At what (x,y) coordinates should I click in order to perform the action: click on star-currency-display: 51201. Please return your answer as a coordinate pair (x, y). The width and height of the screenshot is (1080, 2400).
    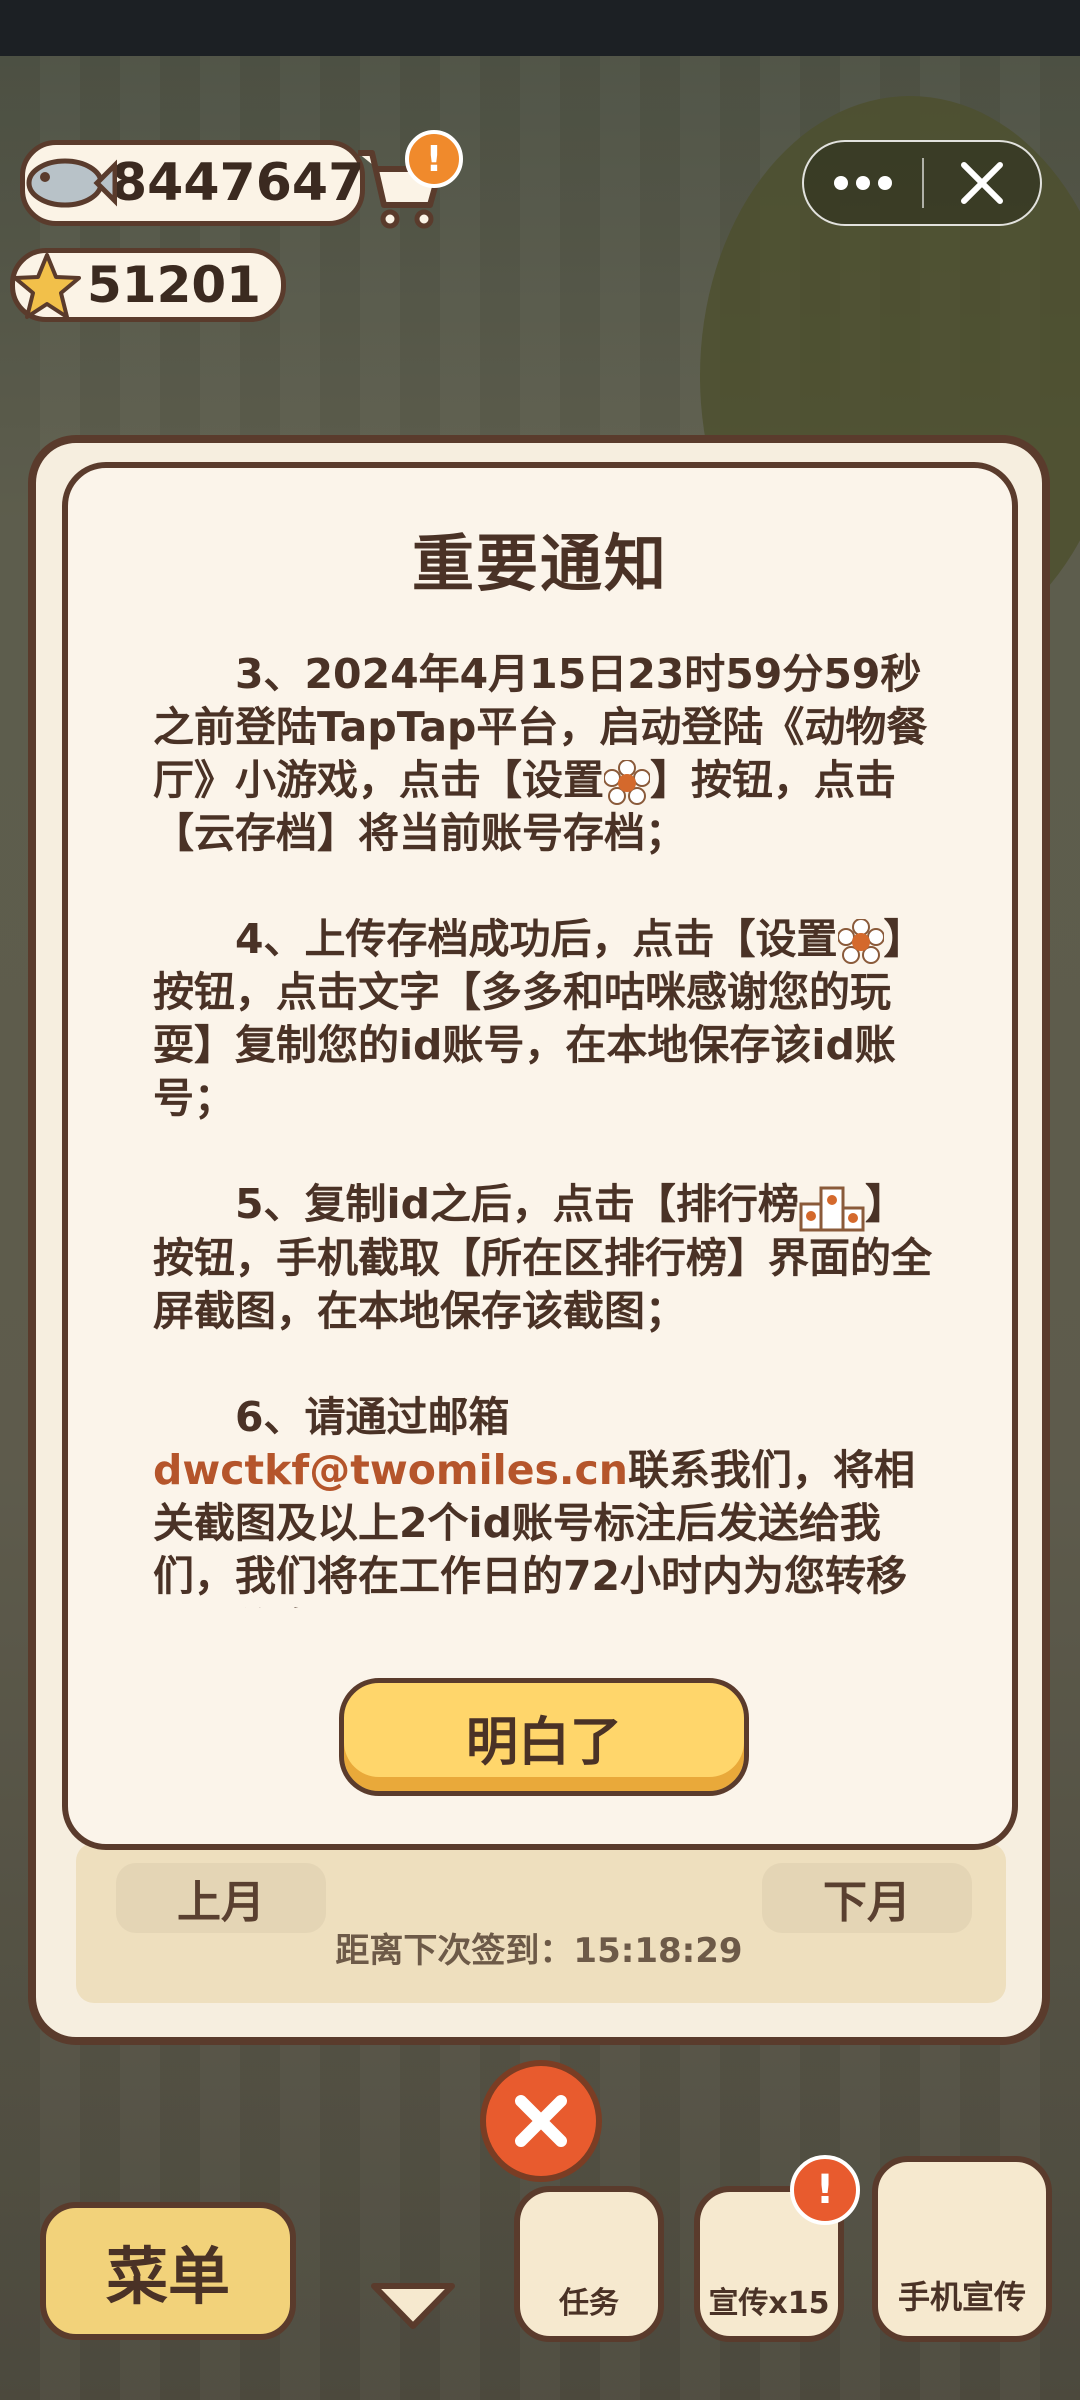
    Looking at the image, I should click on (148, 285).